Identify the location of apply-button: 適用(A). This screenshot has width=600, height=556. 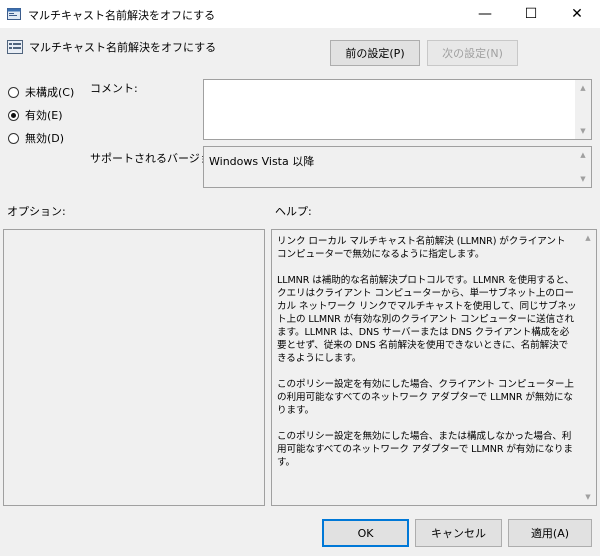
(550, 533).